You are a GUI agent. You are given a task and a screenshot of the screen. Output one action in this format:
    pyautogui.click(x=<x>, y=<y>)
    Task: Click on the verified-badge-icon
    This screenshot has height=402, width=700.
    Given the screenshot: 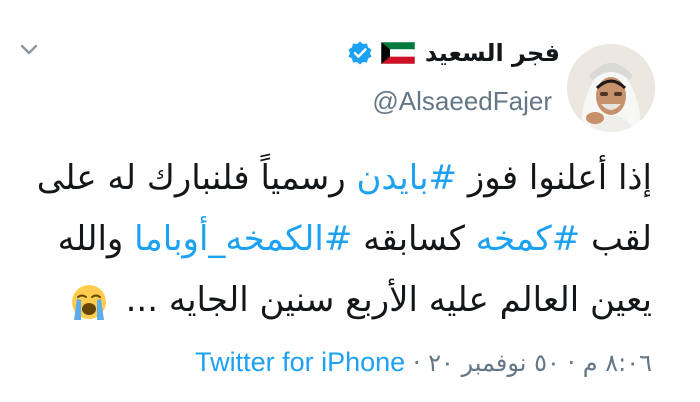 What is the action you would take?
    pyautogui.click(x=360, y=53)
    